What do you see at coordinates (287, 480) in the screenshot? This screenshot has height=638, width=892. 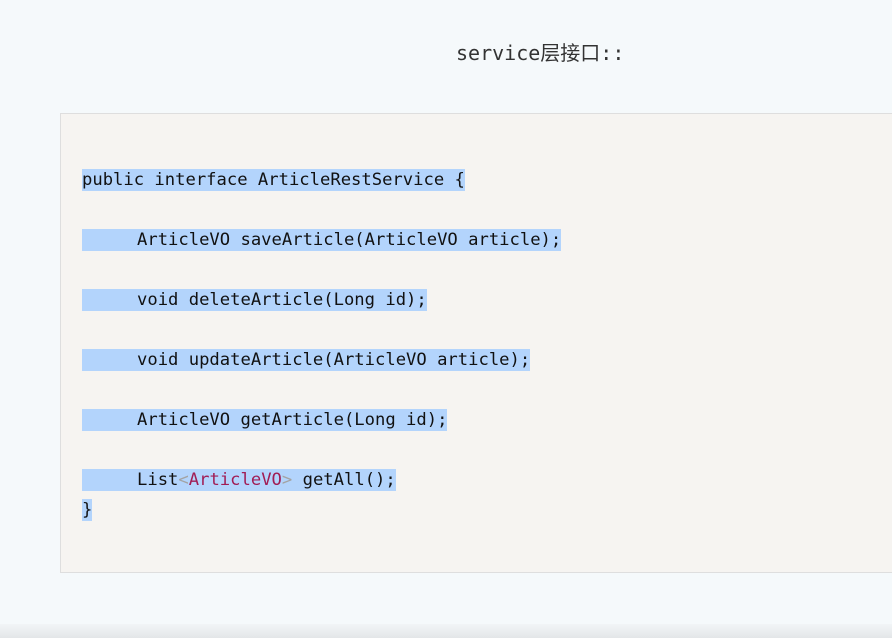 I see `generic-close-bracket: >` at bounding box center [287, 480].